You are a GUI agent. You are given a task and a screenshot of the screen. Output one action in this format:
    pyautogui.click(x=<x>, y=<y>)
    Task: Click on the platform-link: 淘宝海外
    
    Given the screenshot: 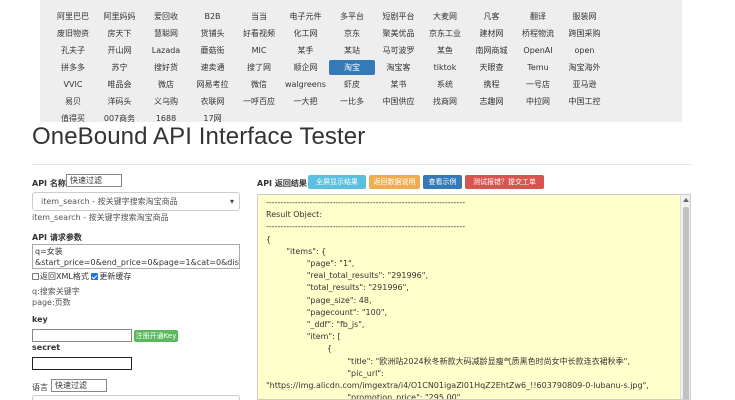 What is the action you would take?
    pyautogui.click(x=585, y=67)
    